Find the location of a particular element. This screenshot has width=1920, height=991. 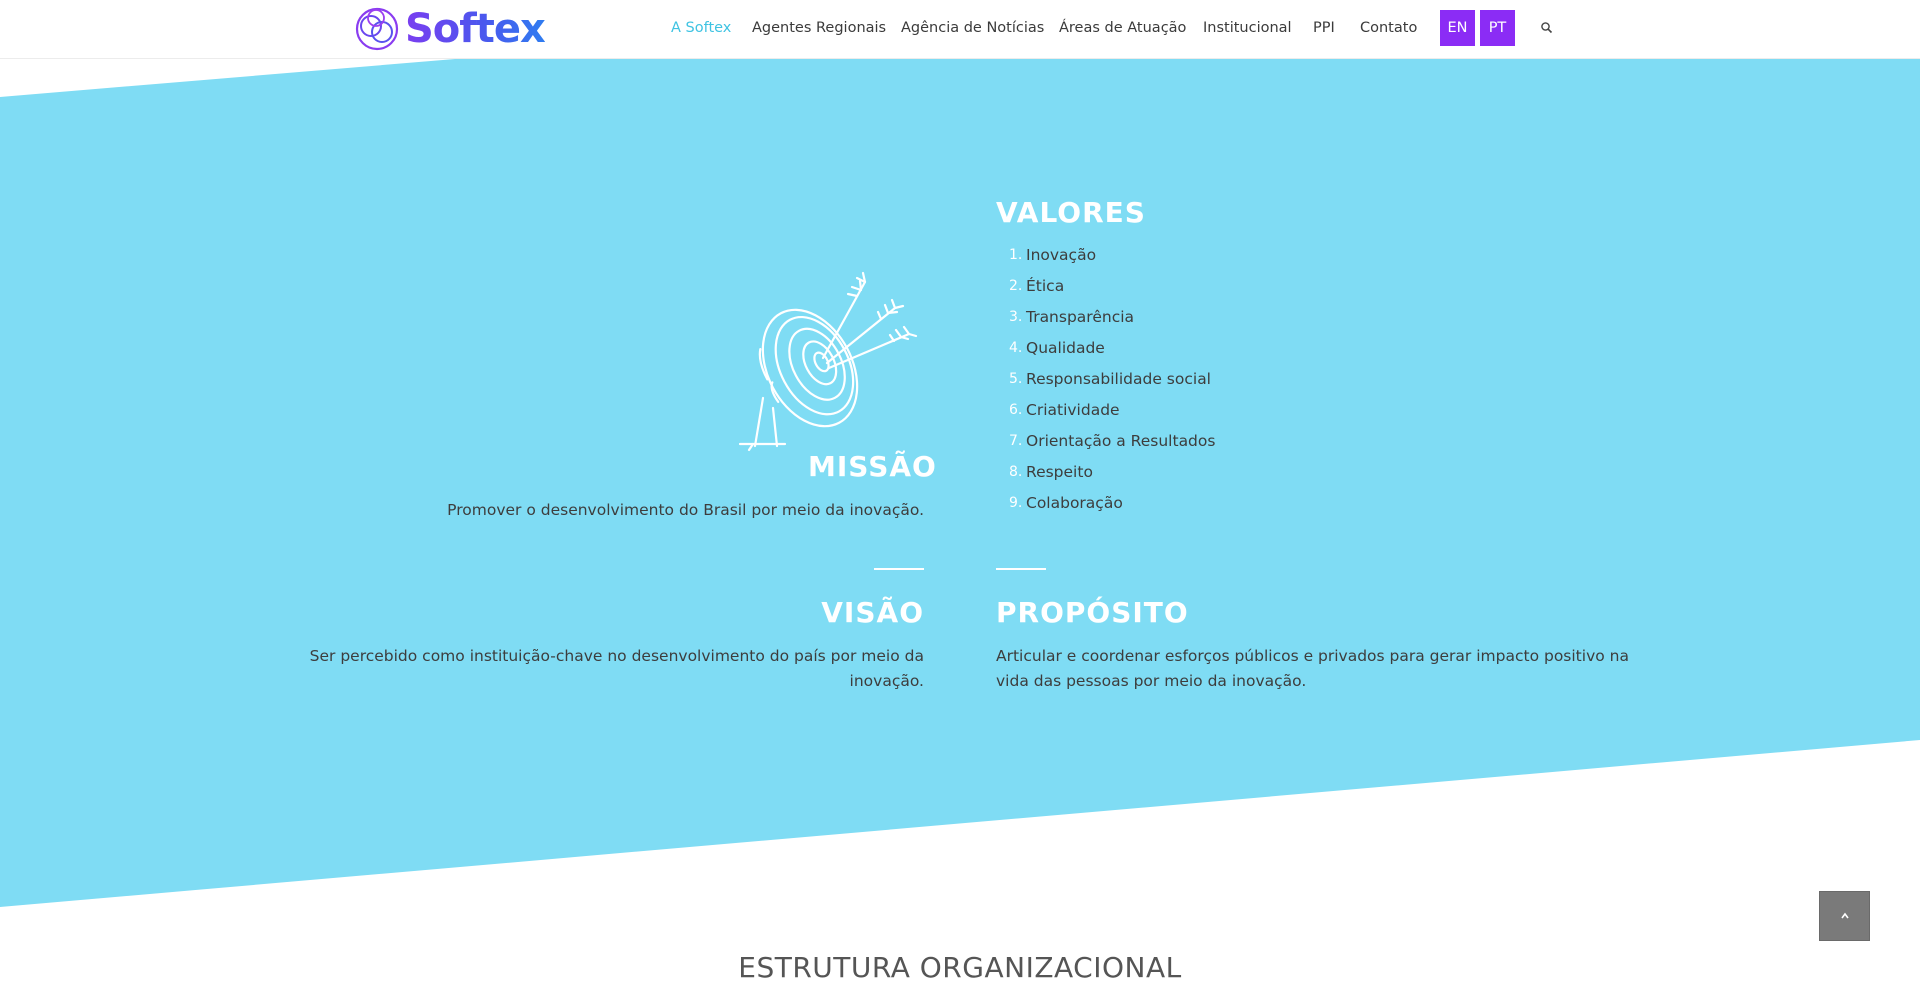

purpose-heading: PROPÓSITO is located at coordinates (1092, 612).